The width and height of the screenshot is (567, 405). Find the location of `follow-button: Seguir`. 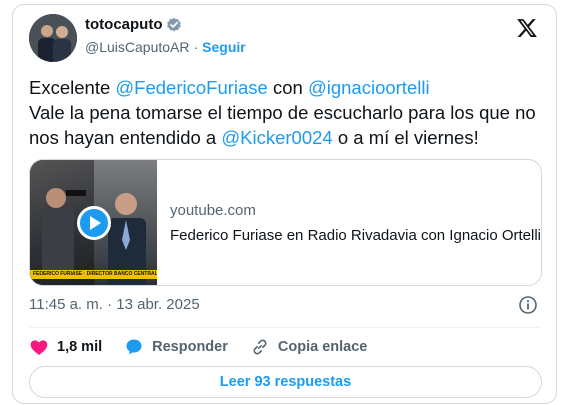

follow-button: Seguir is located at coordinates (224, 47).